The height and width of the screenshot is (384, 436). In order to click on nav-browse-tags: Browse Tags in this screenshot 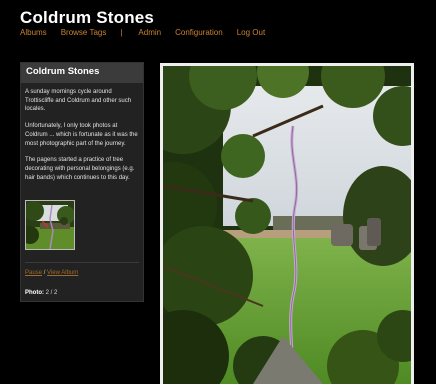, I will do `click(84, 32)`.